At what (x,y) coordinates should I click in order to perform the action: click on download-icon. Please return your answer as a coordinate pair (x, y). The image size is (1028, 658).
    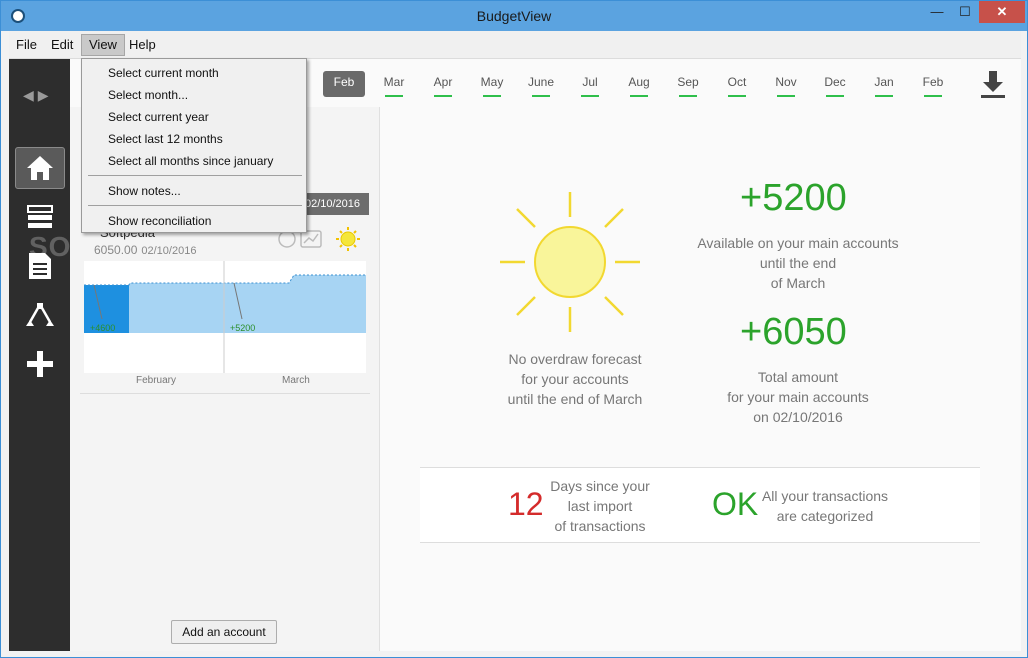
    Looking at the image, I should click on (993, 84).